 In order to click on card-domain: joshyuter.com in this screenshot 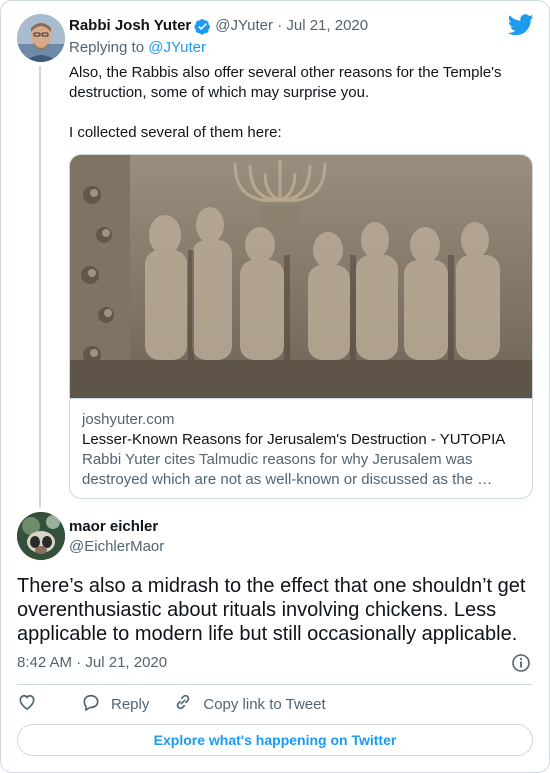, I will do `click(128, 419)`.